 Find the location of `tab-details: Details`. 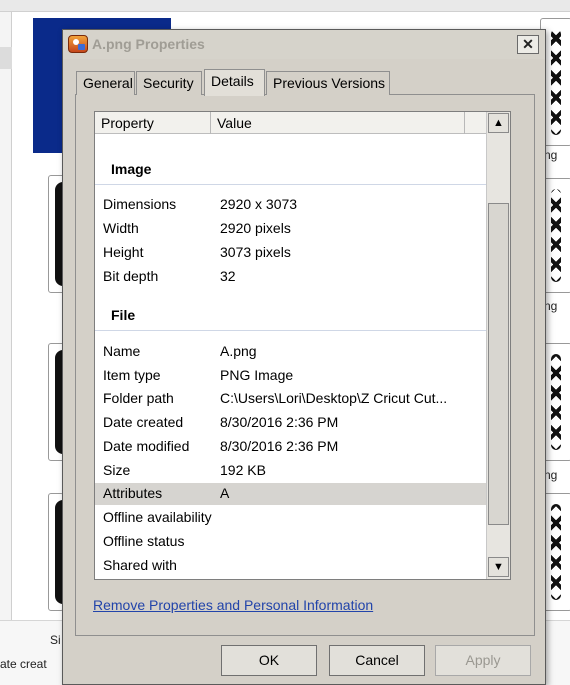

tab-details: Details is located at coordinates (234, 82).